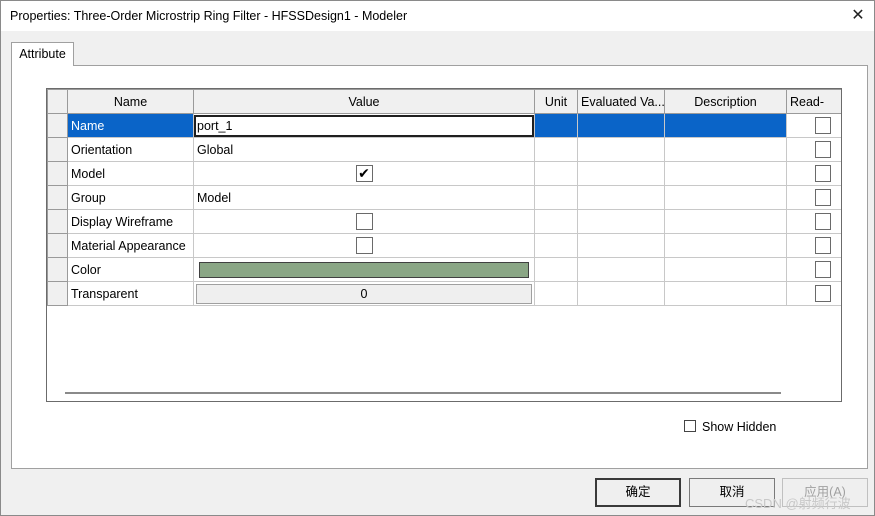 This screenshot has height=516, width=875. Describe the element at coordinates (813, 101) in the screenshot. I see `column-header-read-only: Read-` at that location.